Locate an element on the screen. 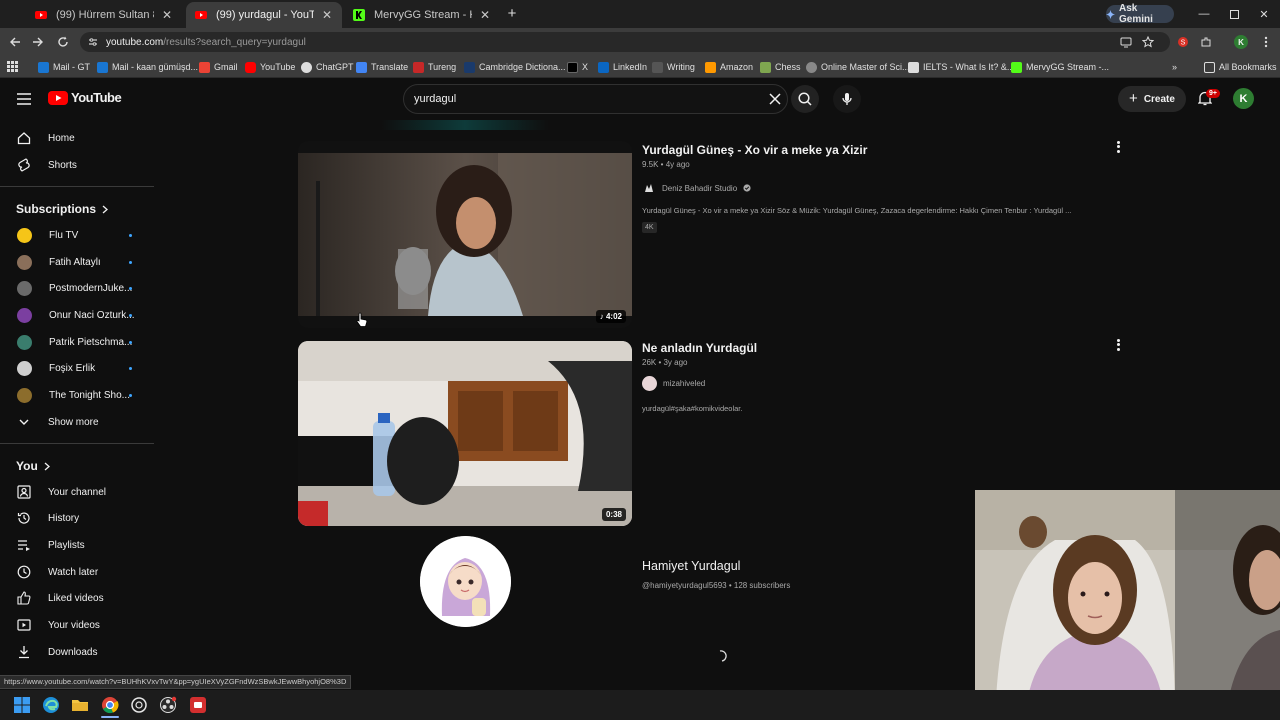 The height and width of the screenshot is (720, 1280). home-icon is located at coordinates (24, 138).